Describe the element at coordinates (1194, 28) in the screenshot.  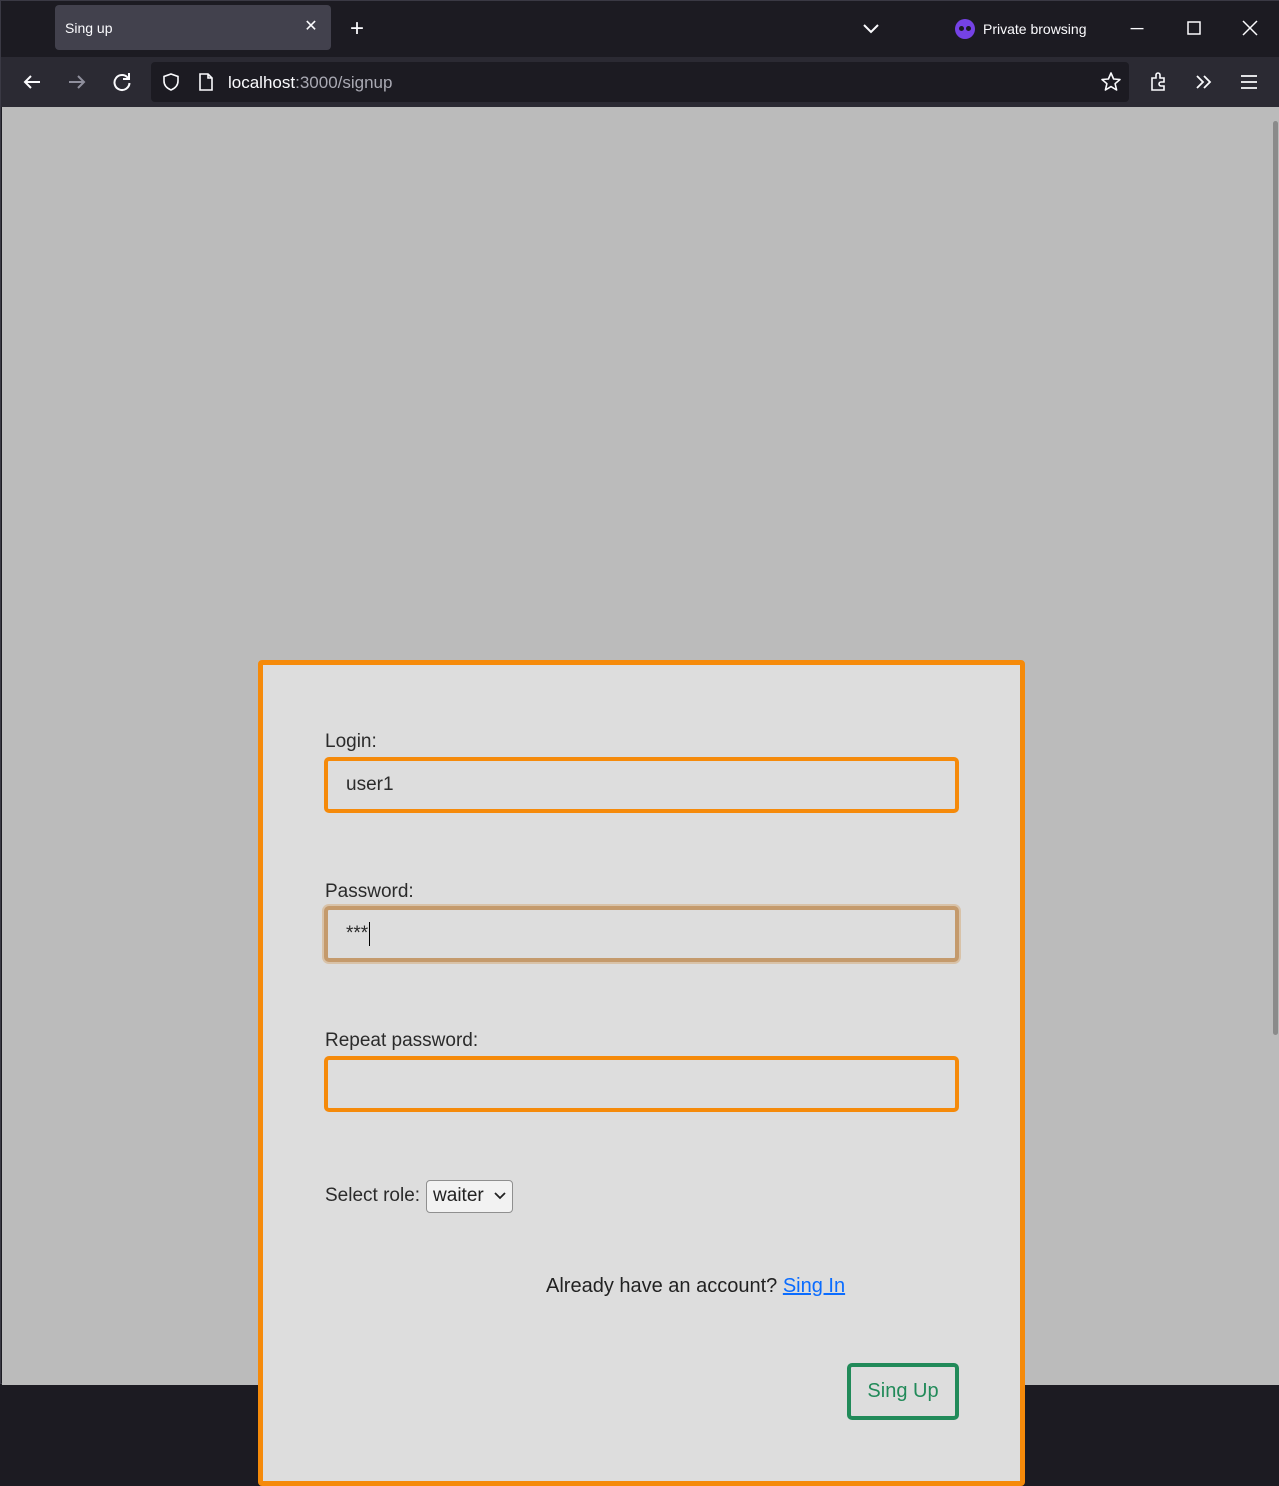
I see `maximize-icon` at that location.